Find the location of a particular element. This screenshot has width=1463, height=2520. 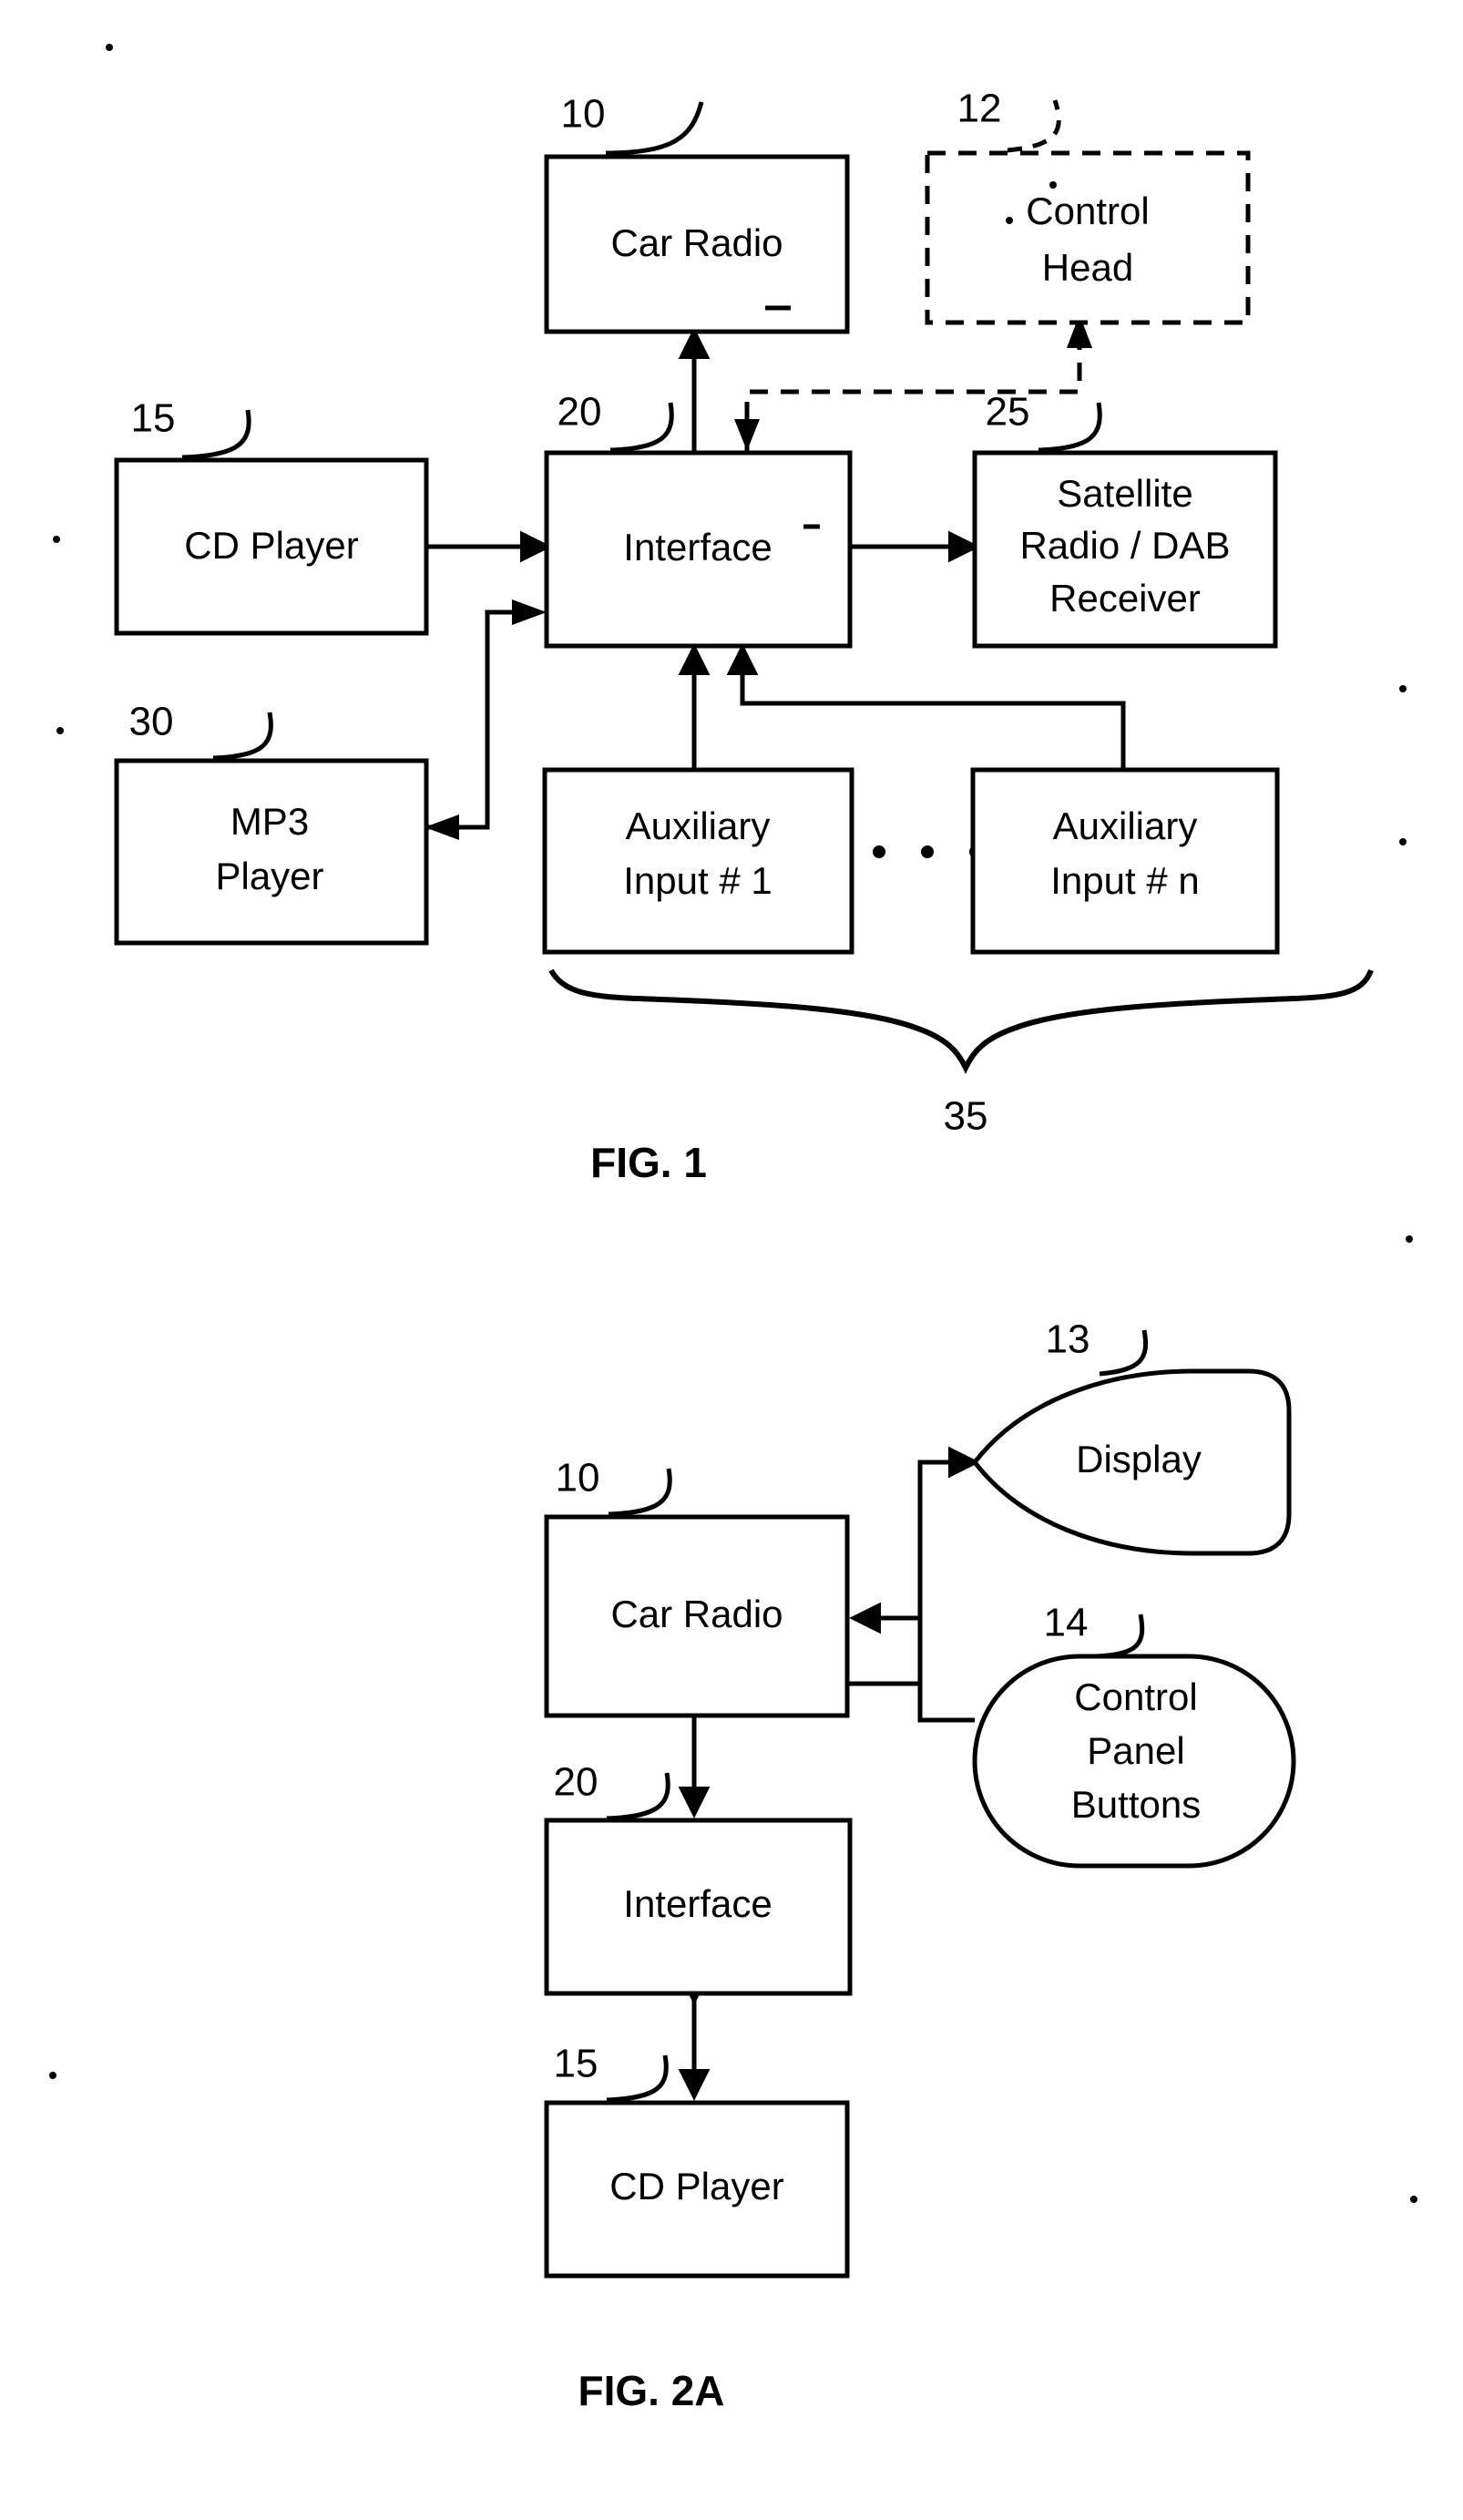

arrowhead-mp3-into-interface is located at coordinates (529, 612).